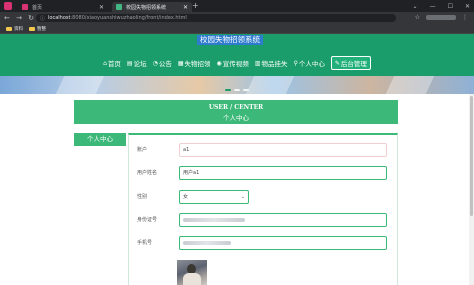  Describe the element at coordinates (337, 63) in the screenshot. I see `admin-icon: ✎` at that location.